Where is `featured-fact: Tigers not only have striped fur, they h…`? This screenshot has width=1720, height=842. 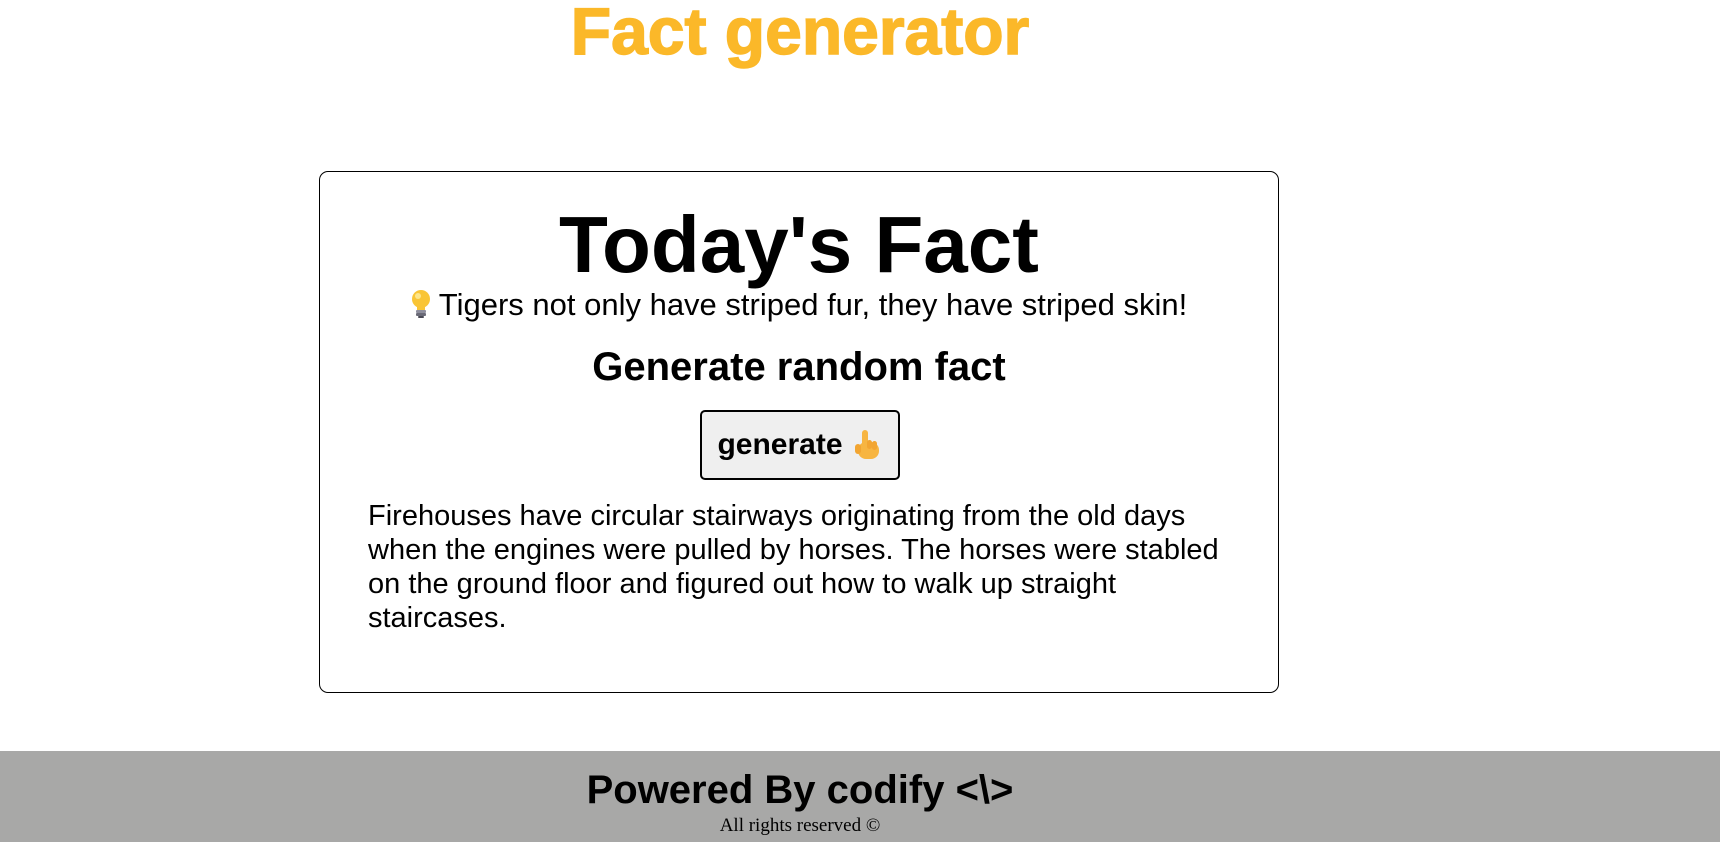
featured-fact: Tigers not only have striped fur, they h… is located at coordinates (799, 305).